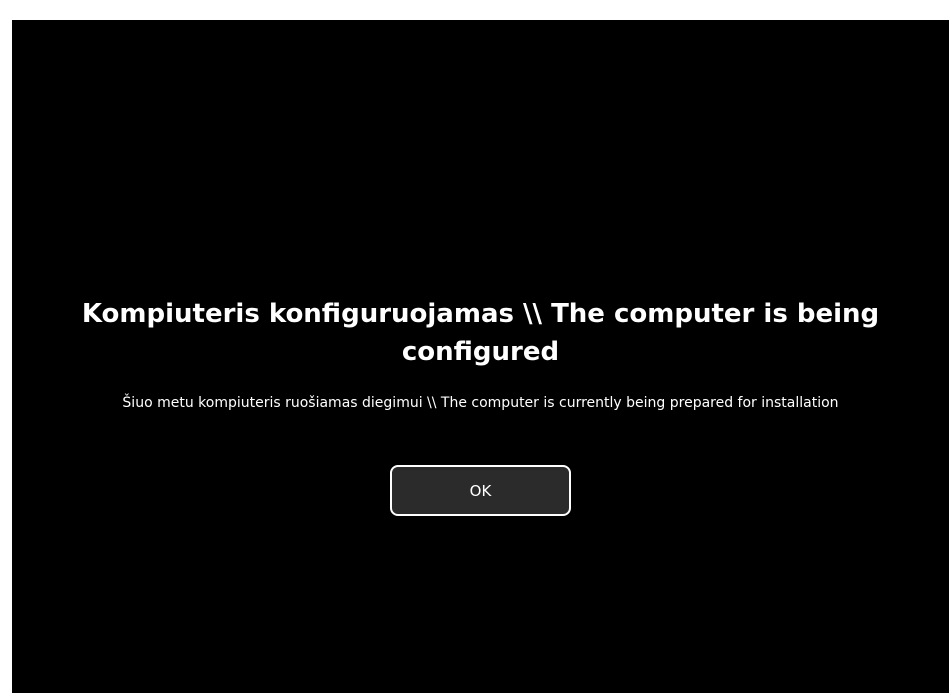 The height and width of the screenshot is (693, 949). What do you see at coordinates (480, 490) in the screenshot?
I see `ok-button: OK` at bounding box center [480, 490].